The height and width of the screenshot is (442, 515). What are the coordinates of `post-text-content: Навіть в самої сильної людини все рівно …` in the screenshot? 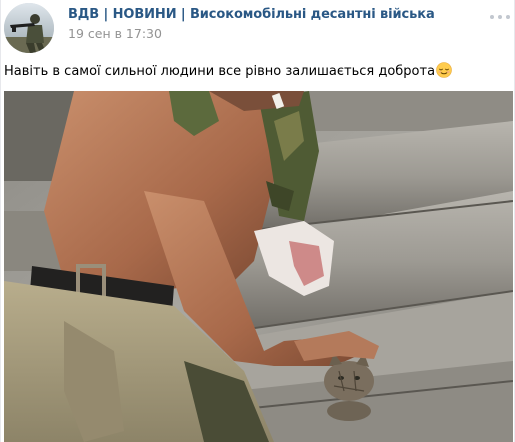 It's located at (220, 71).